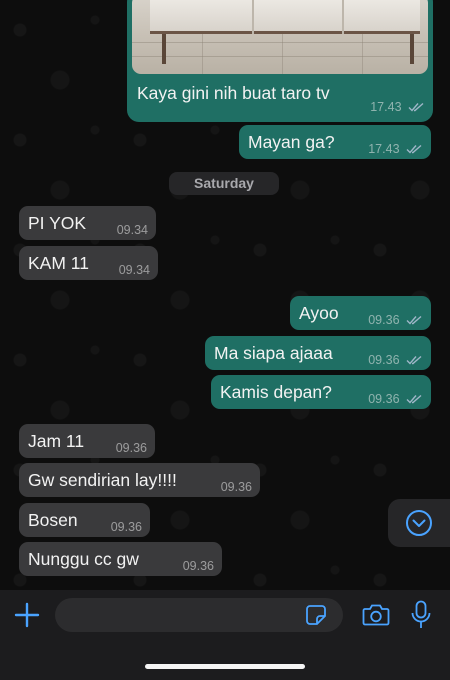 The image size is (450, 680). I want to click on message-bubble-in: Bosen 09.36, so click(84, 520).